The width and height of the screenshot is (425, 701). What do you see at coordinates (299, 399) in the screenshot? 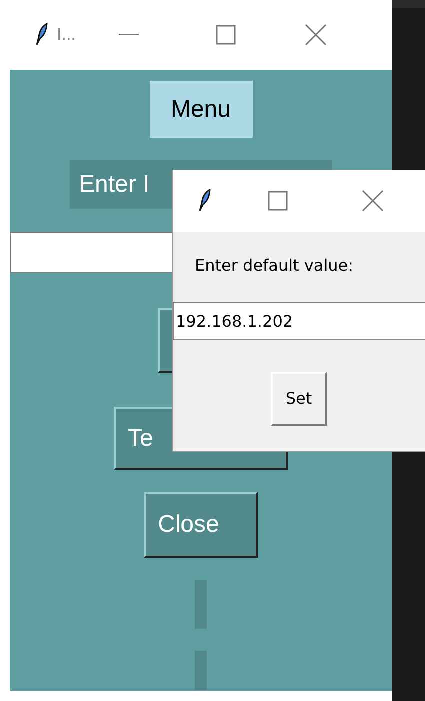
I see `set-button: Set` at bounding box center [299, 399].